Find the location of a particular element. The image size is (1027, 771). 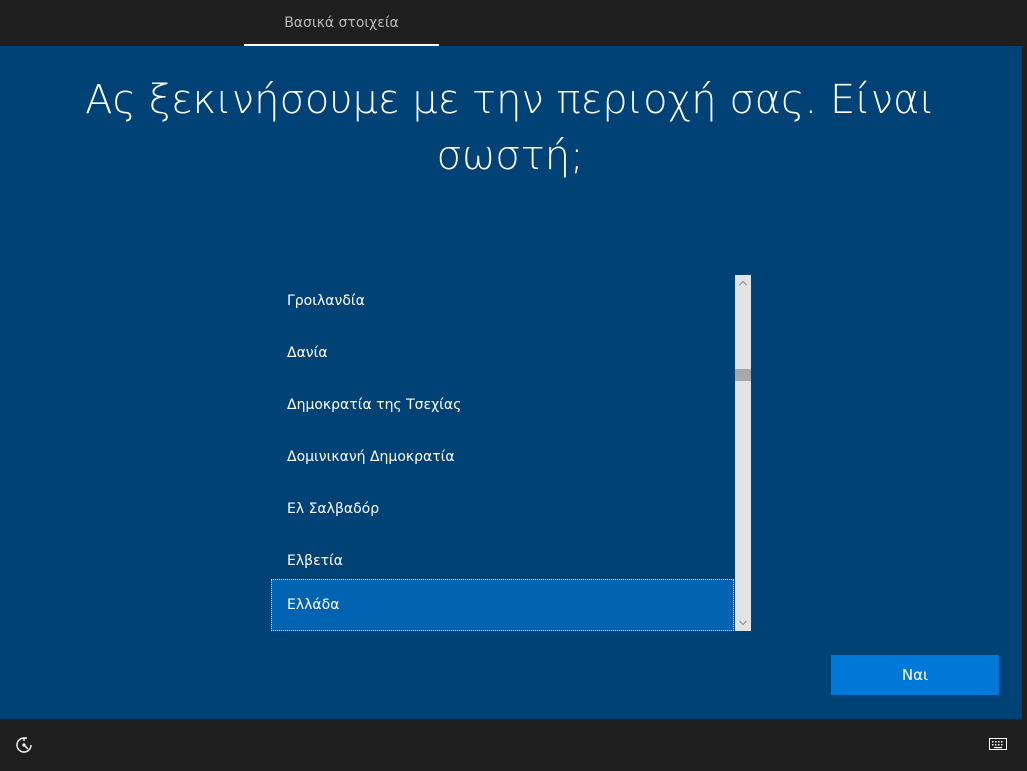

top-bar: Βασικά στοιχεία is located at coordinates (513, 23).